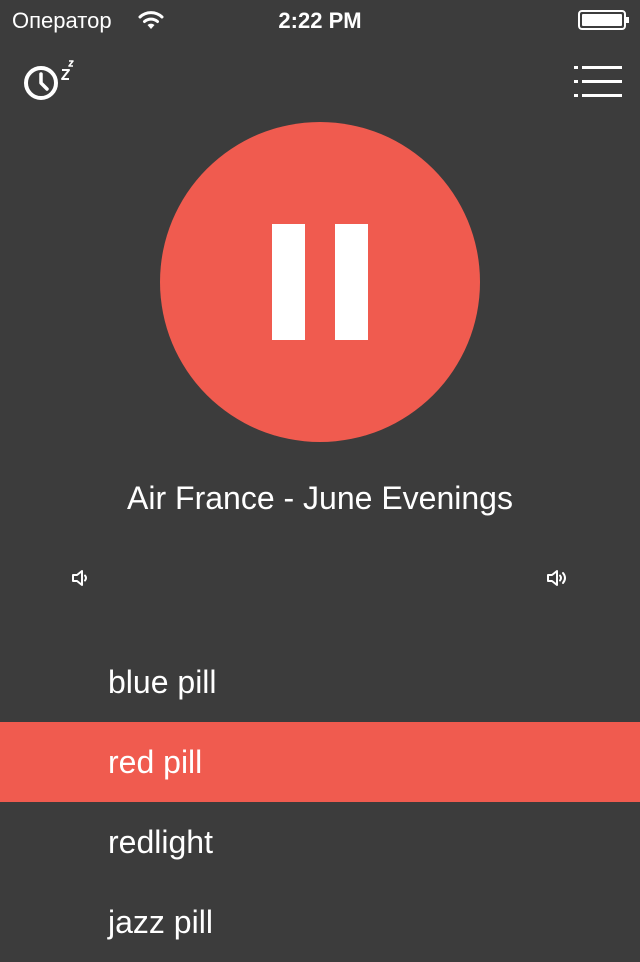  What do you see at coordinates (320, 842) in the screenshot?
I see `station-item-redlight: redlight` at bounding box center [320, 842].